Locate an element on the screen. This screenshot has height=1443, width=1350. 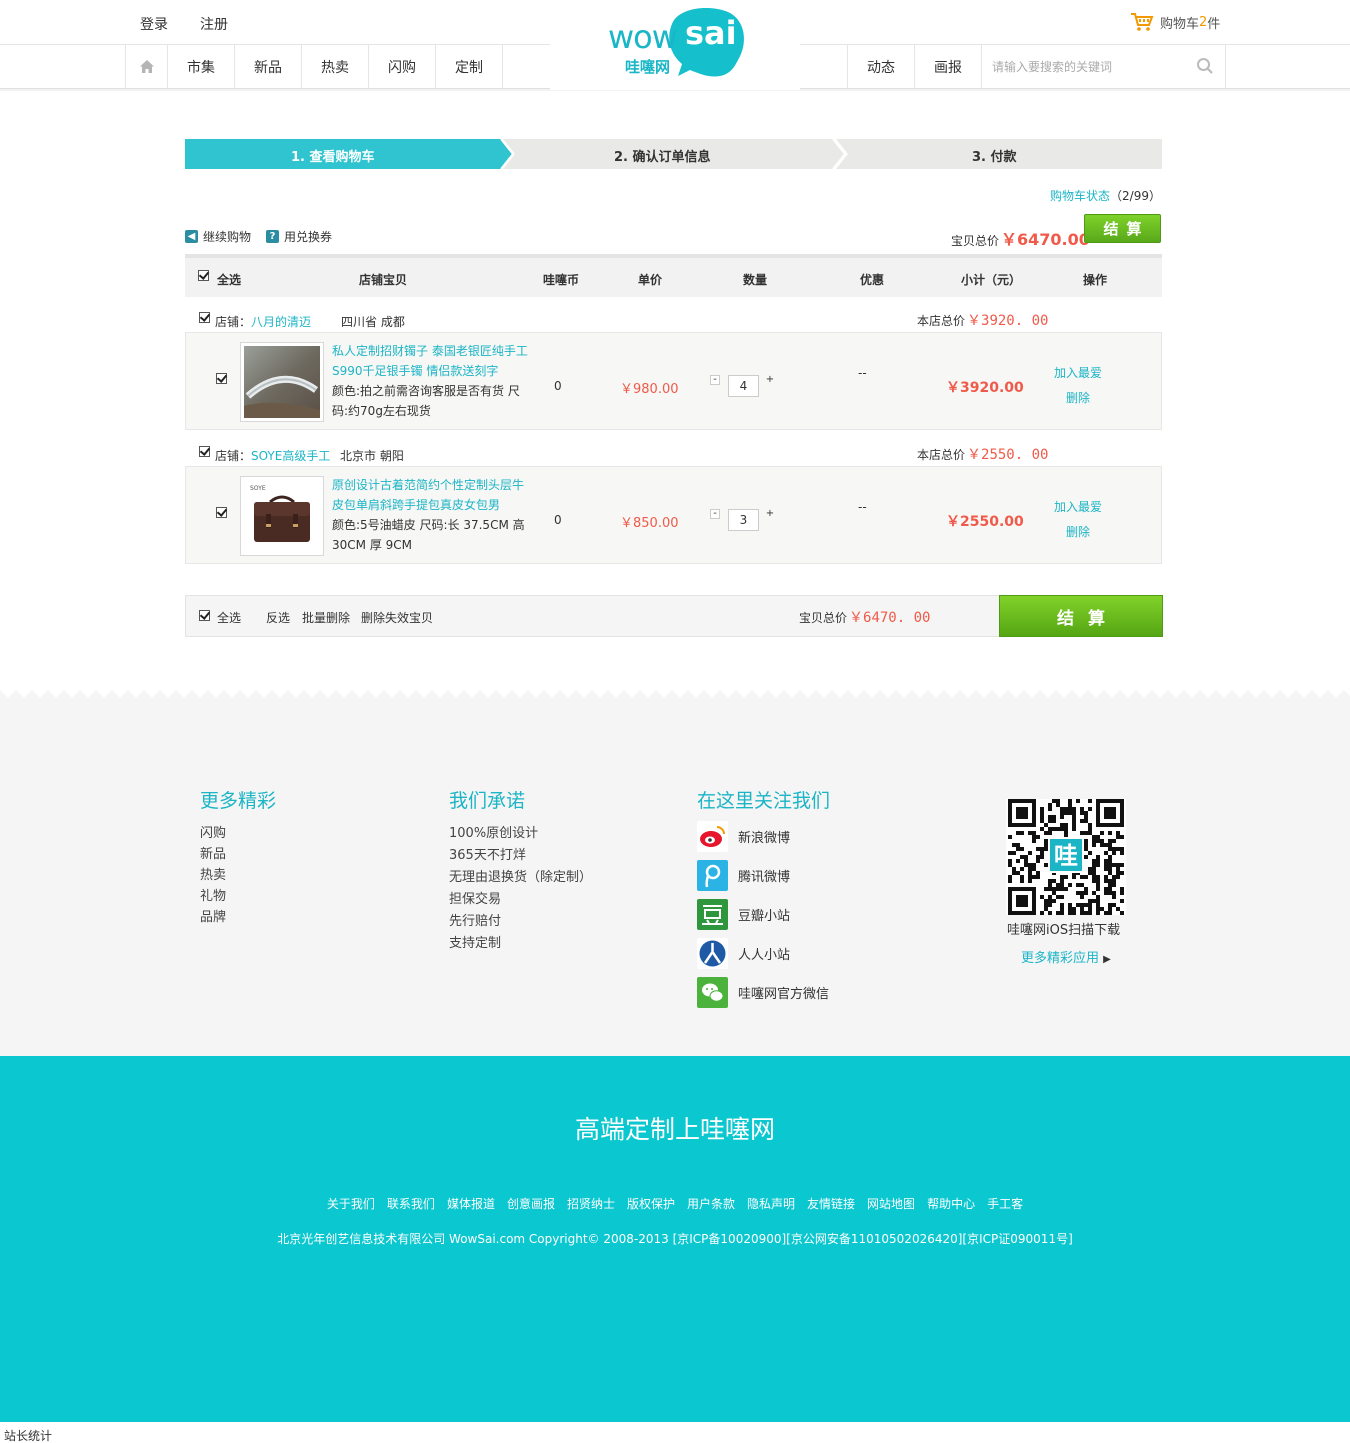
checkout-button-bottom: 结算 is located at coordinates (1081, 616).